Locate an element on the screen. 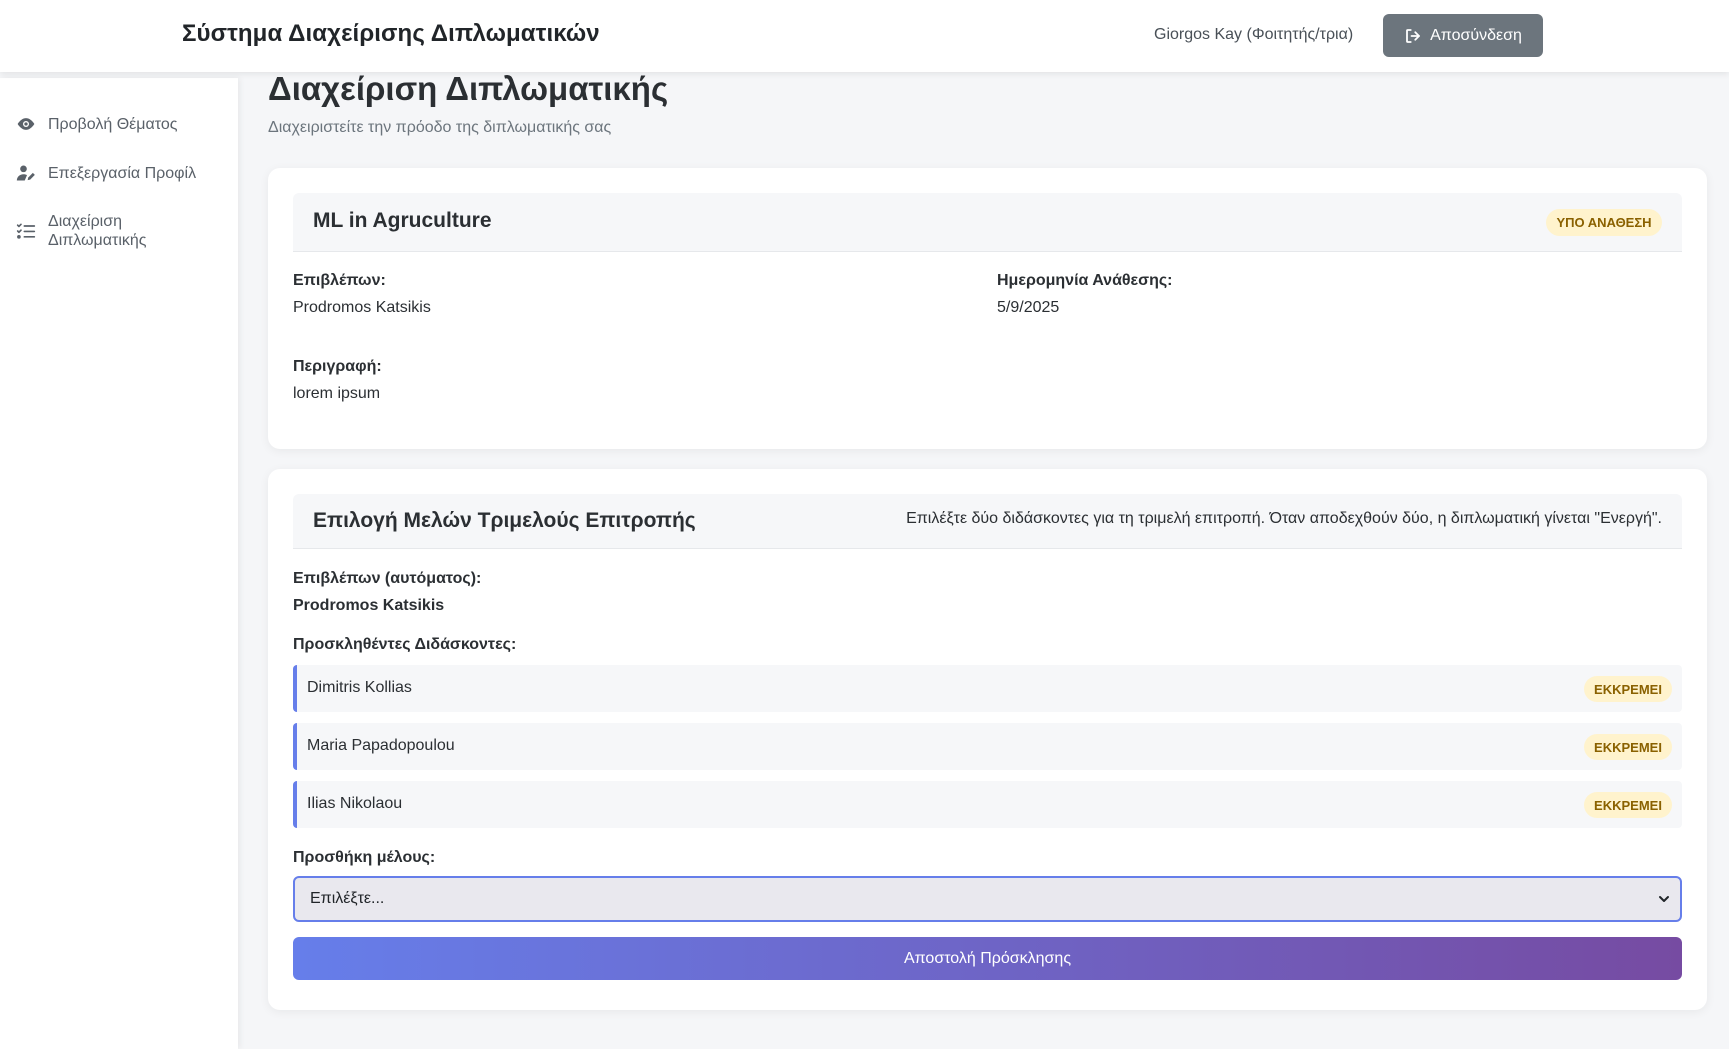 The width and height of the screenshot is (1729, 1049). assignment-date-value: 5/9/2025 is located at coordinates (1028, 307).